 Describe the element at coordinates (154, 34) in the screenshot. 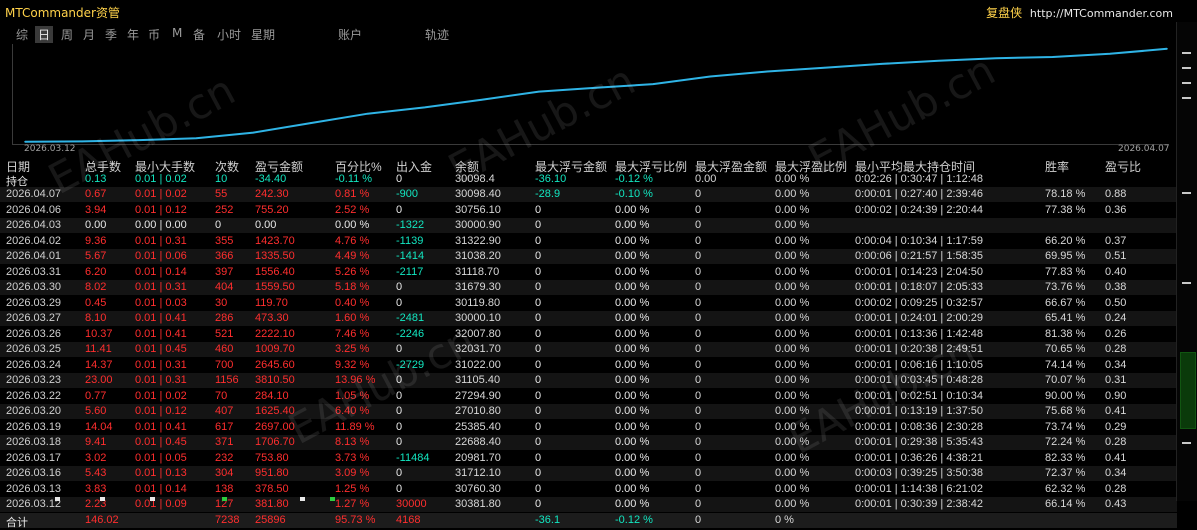

I see `tab-6: 币` at that location.